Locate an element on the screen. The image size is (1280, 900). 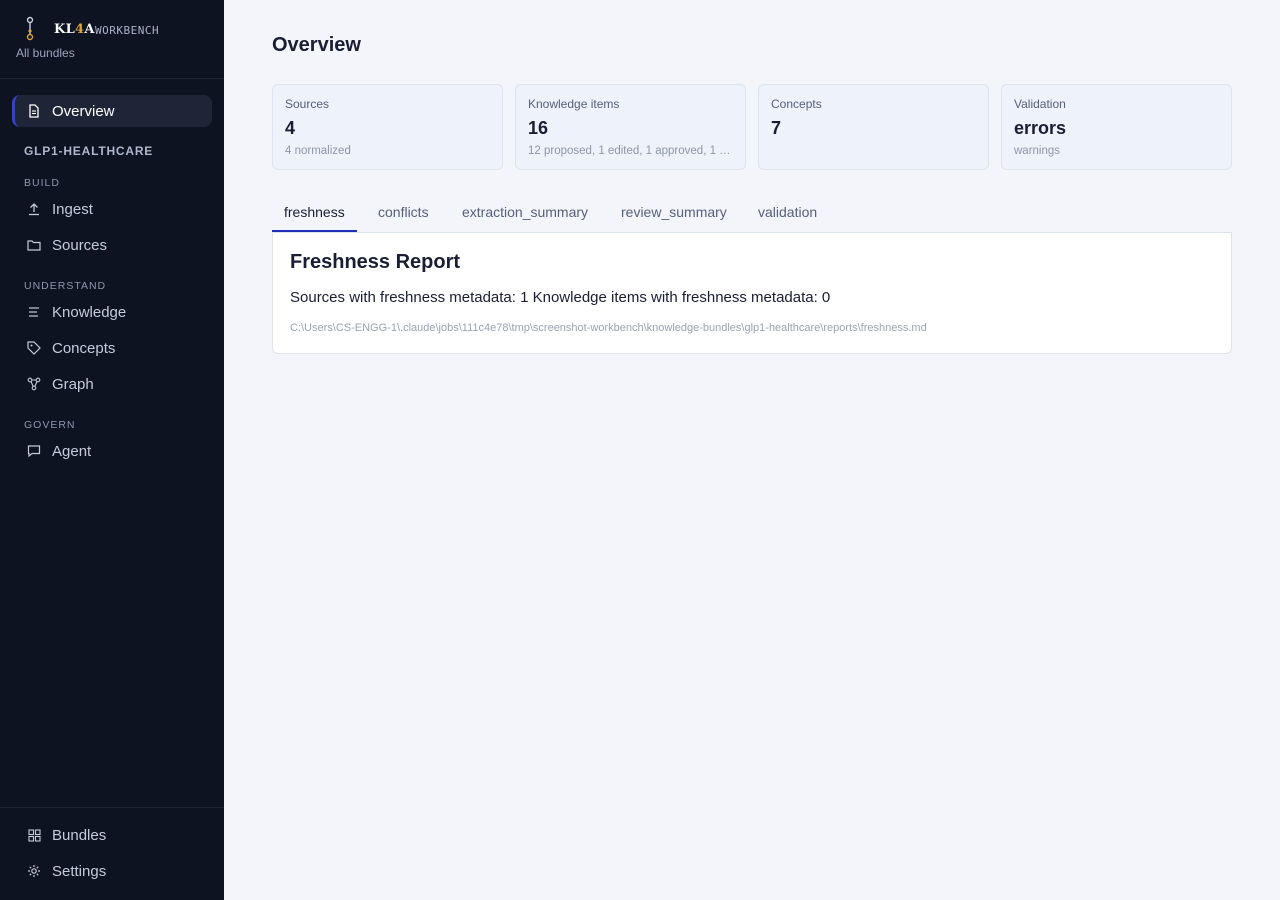
sidebar-item-label: Settings is located at coordinates (79, 871).